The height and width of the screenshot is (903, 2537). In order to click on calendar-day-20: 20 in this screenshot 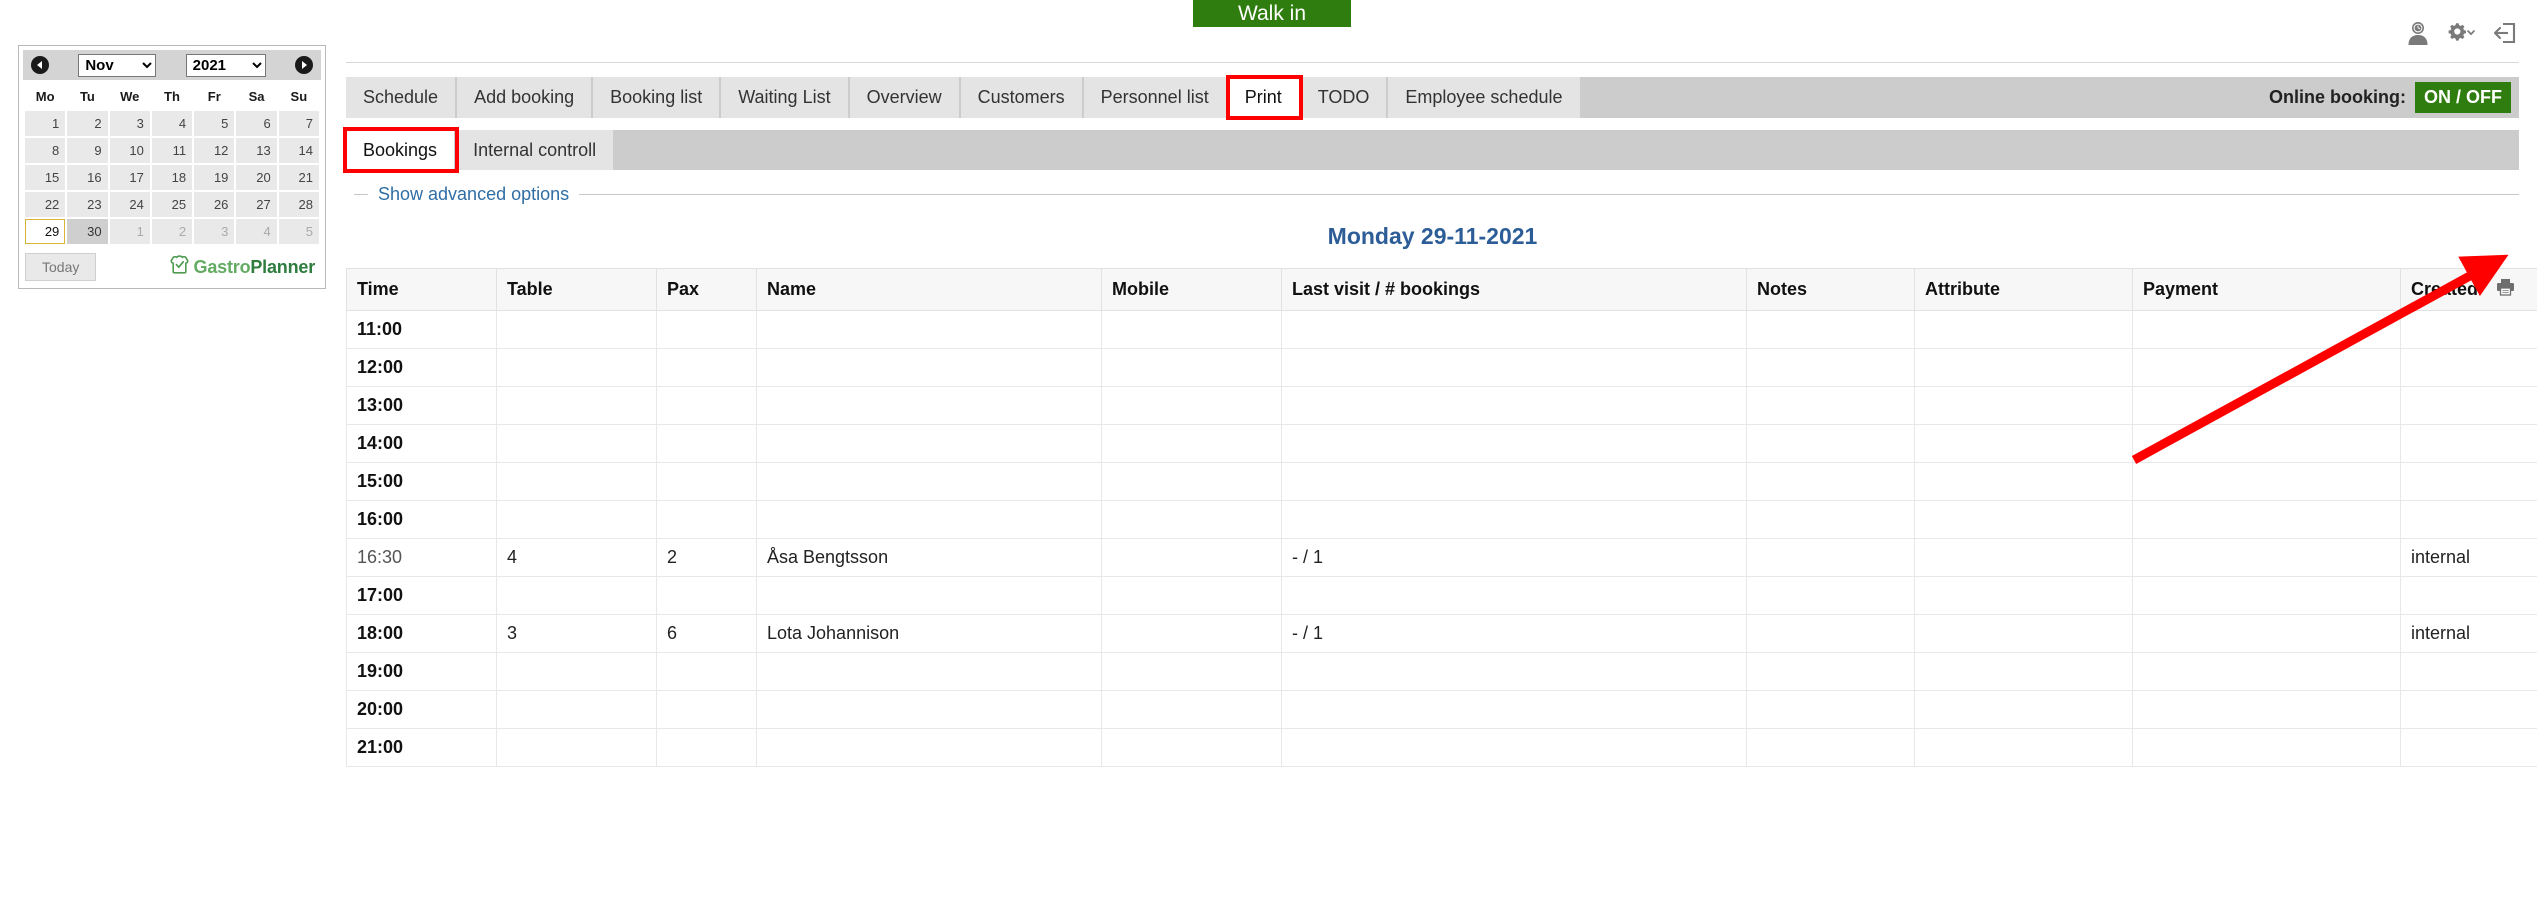, I will do `click(256, 177)`.